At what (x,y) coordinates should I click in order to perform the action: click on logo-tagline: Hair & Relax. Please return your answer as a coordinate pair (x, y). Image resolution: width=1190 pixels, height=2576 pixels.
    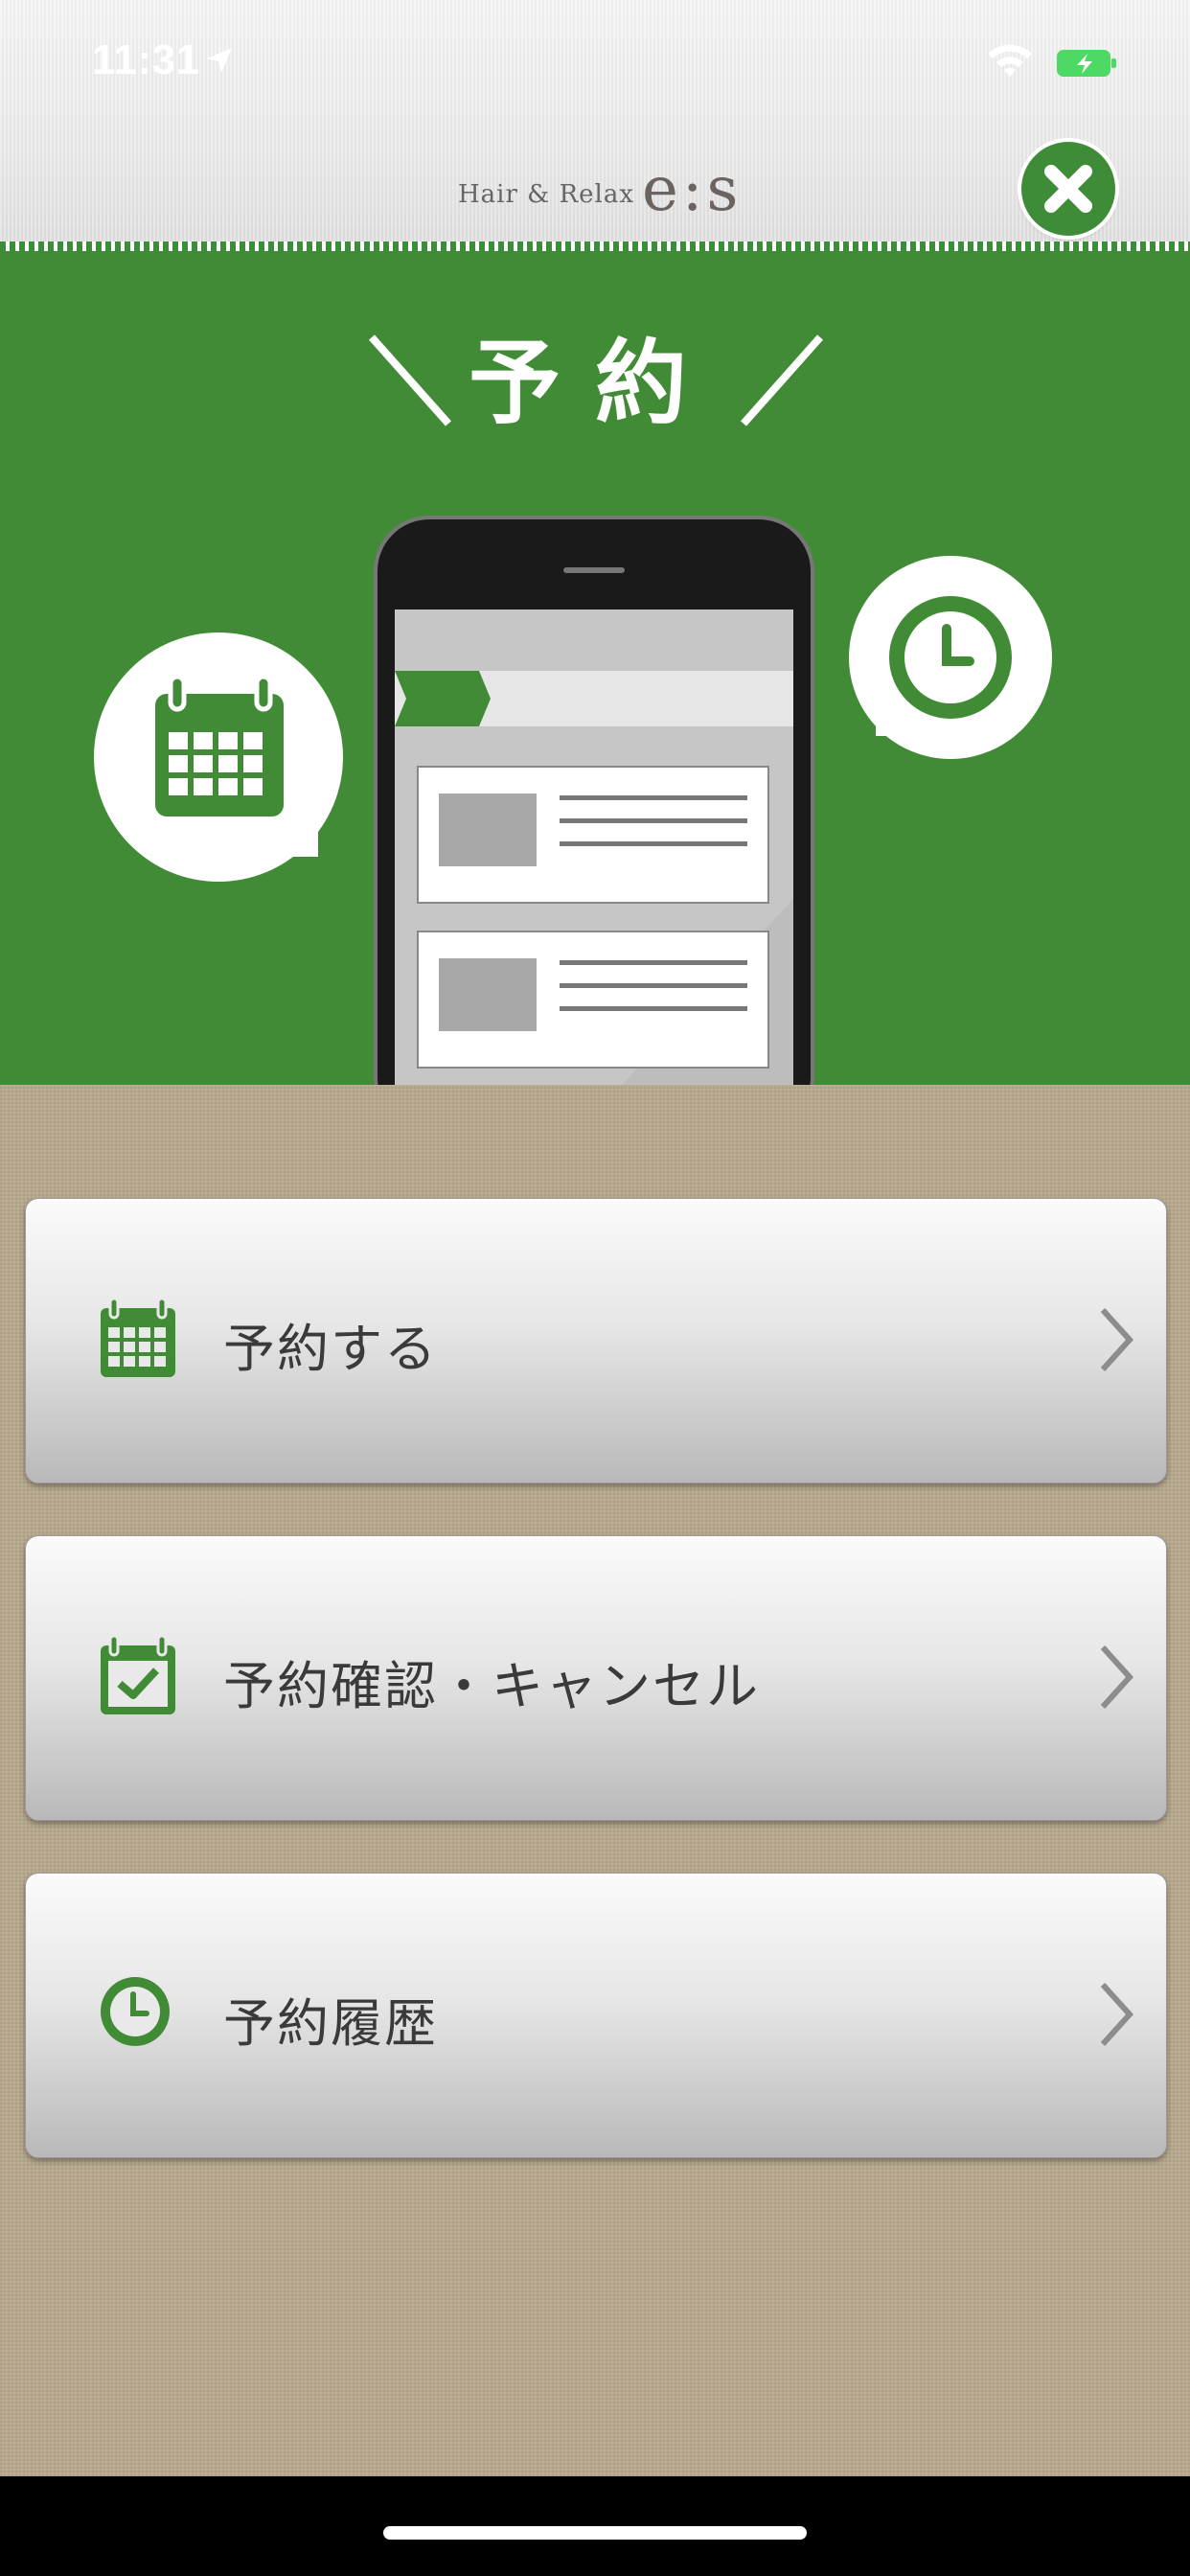
    Looking at the image, I should click on (546, 194).